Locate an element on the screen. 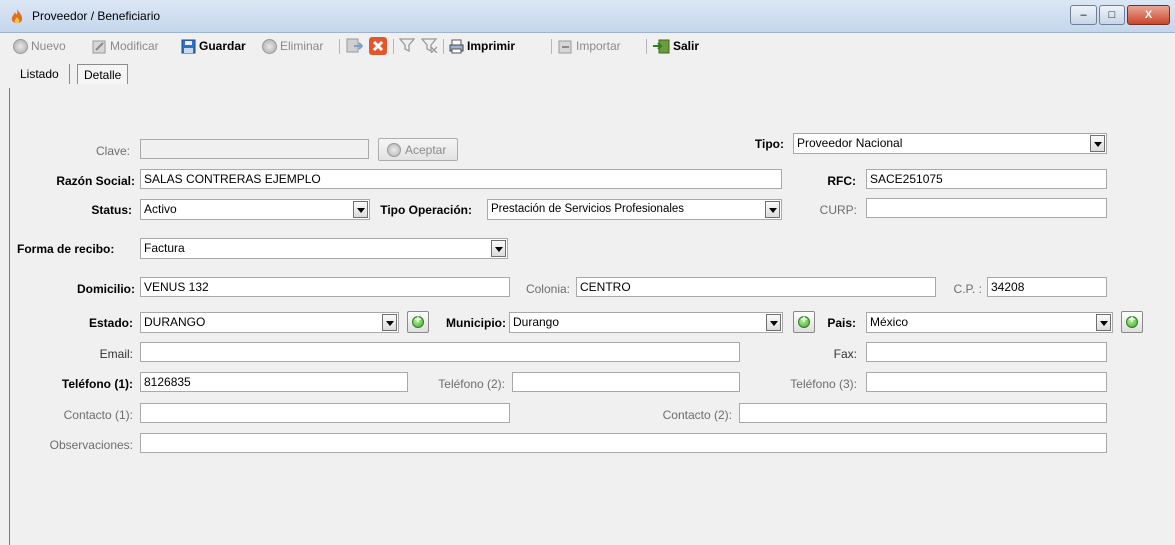 Image resolution: width=1175 pixels, height=545 pixels. telefono1-label: Teléfono (1): is located at coordinates (97, 384).